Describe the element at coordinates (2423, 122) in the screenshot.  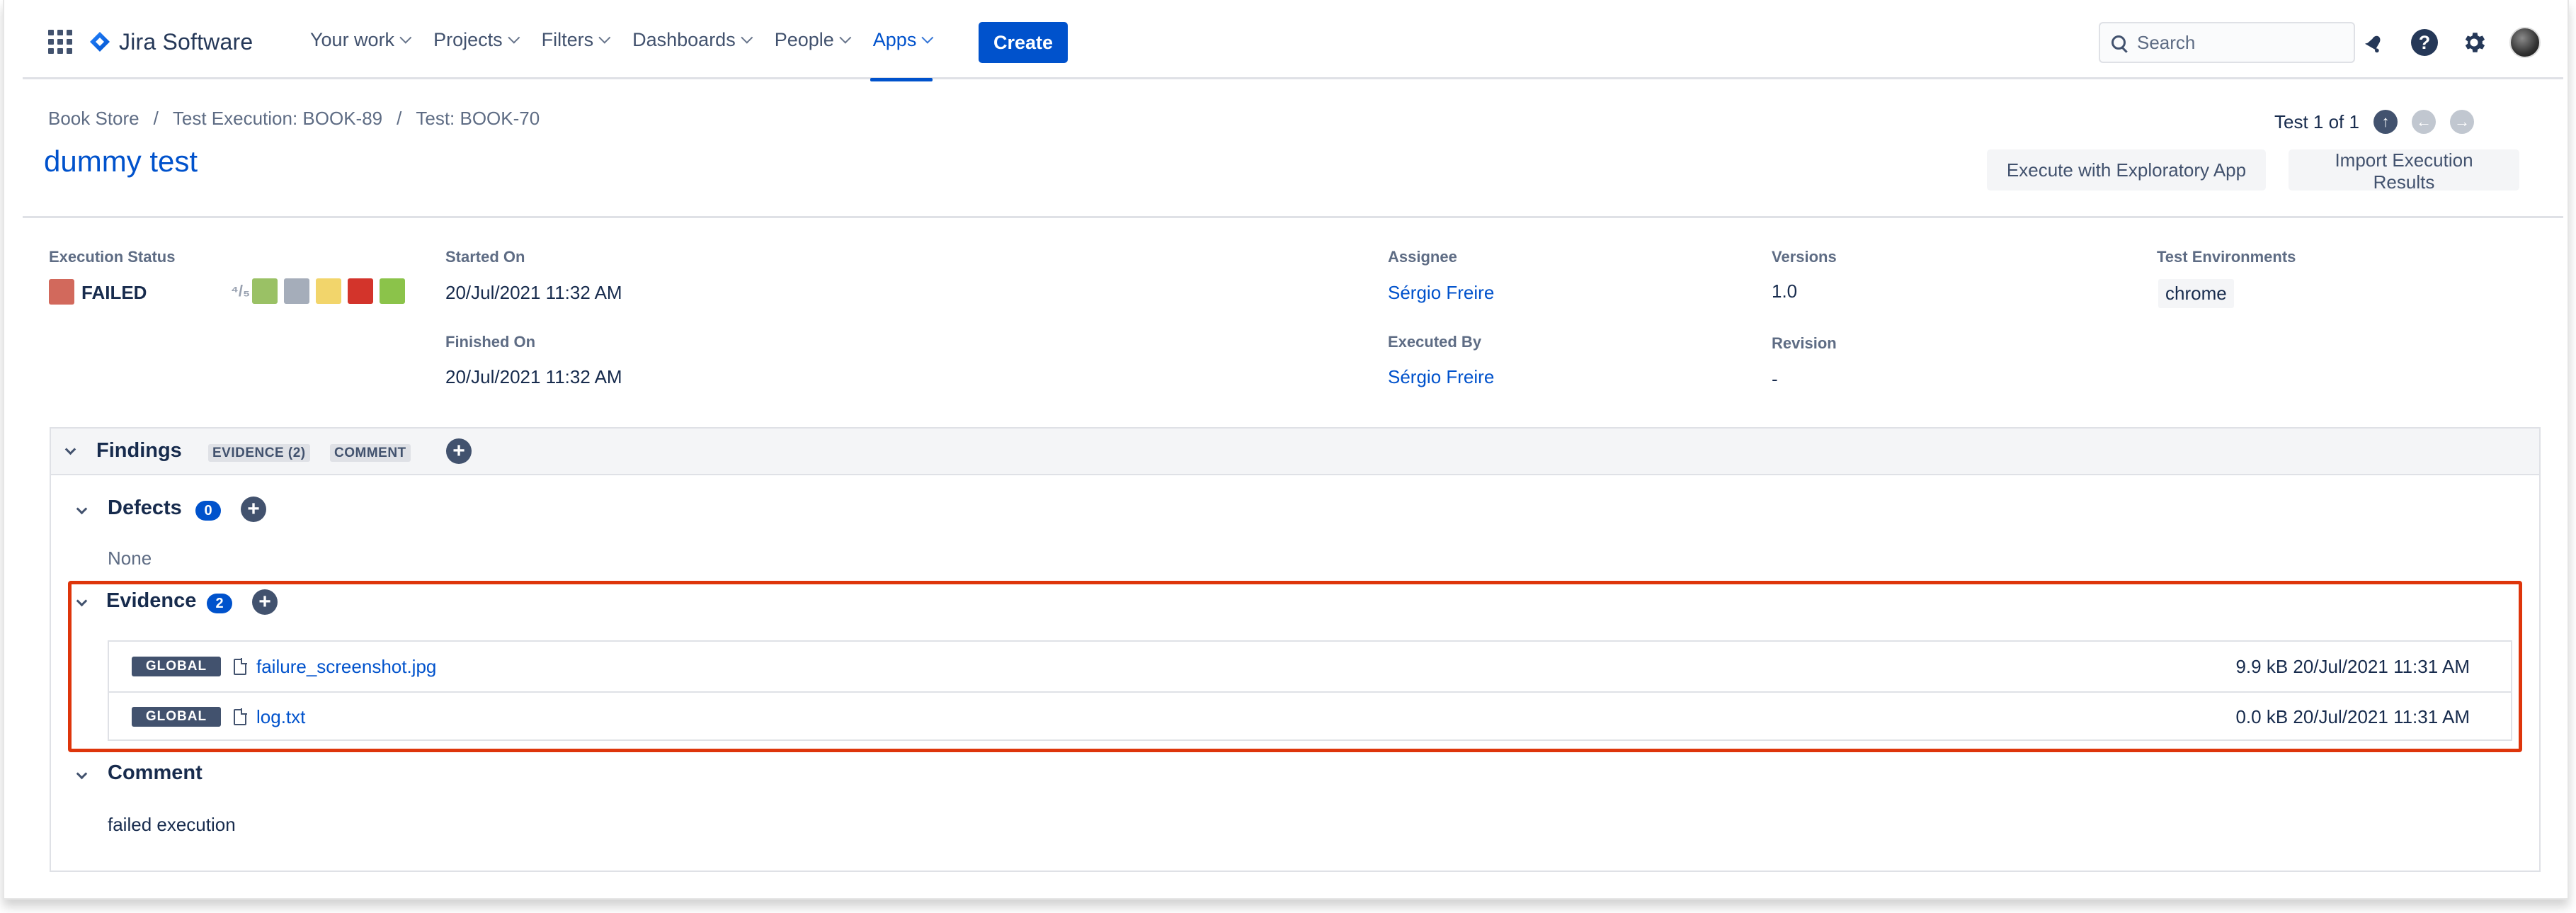
I see `arrow-left-icon: ←` at that location.